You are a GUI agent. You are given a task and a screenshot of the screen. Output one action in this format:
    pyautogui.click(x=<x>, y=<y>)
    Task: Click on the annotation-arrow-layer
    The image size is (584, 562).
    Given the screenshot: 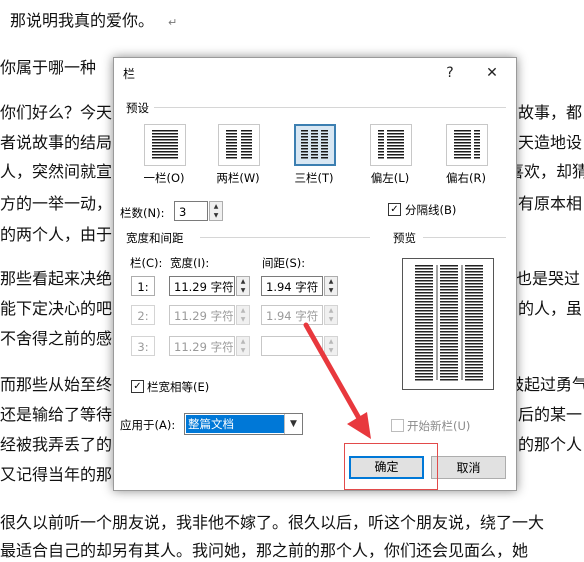 What is the action you would take?
    pyautogui.click(x=337, y=380)
    